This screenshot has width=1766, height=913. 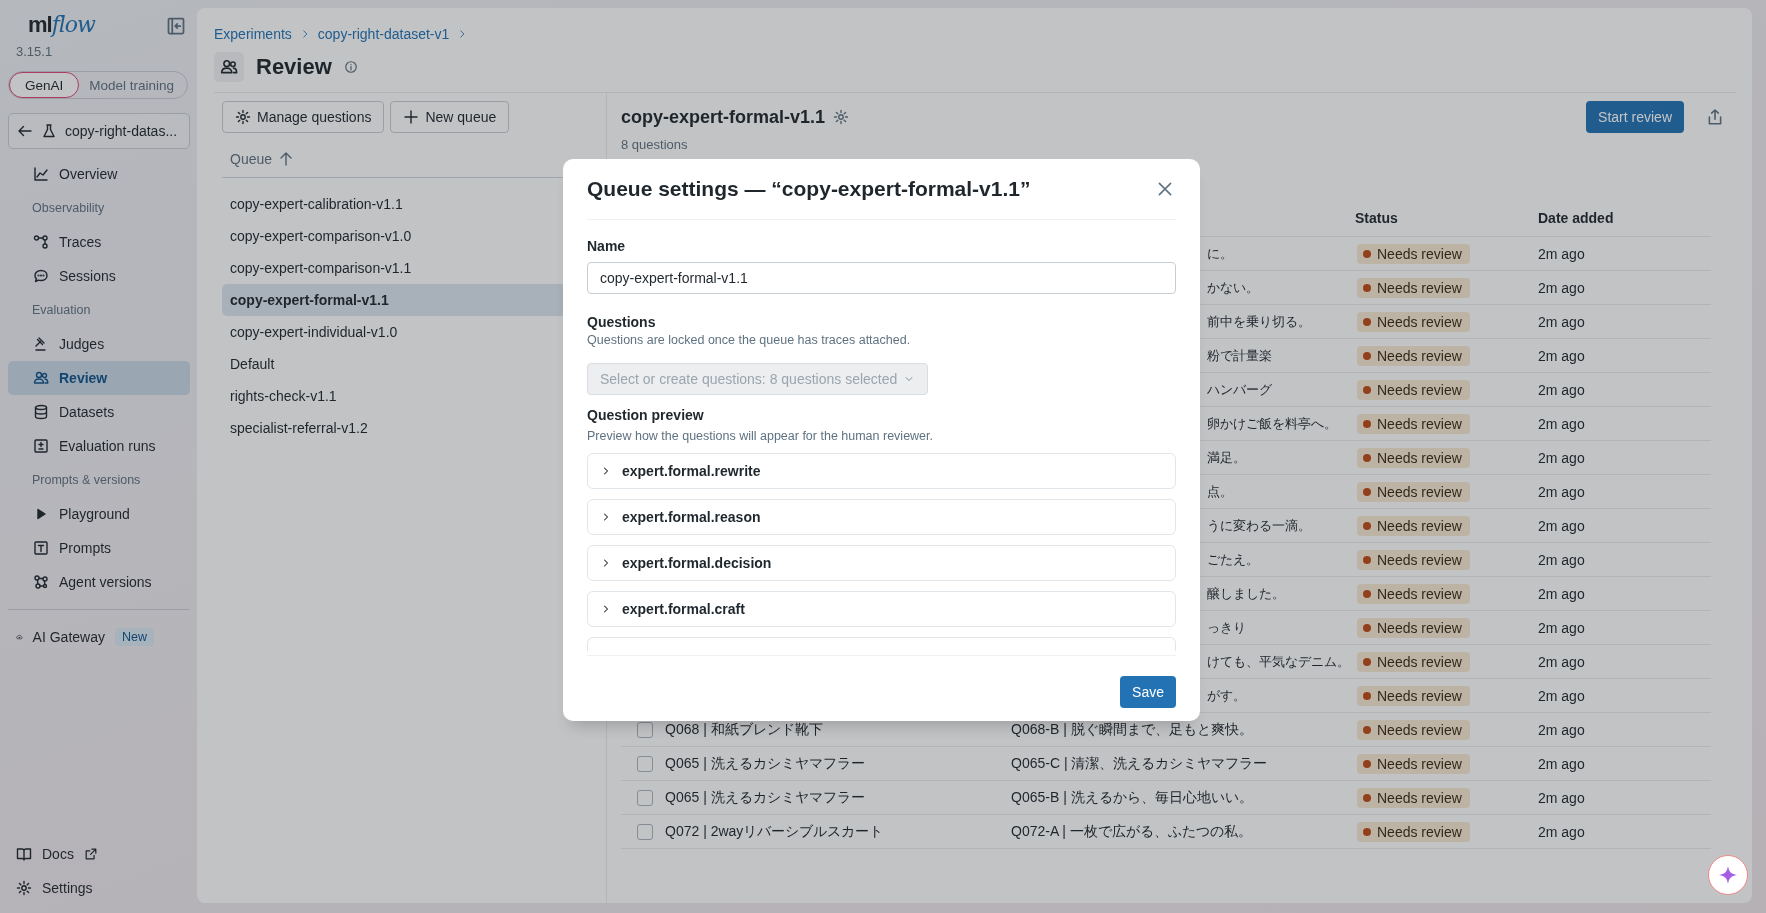 I want to click on external-link-icon, so click(x=90, y=854).